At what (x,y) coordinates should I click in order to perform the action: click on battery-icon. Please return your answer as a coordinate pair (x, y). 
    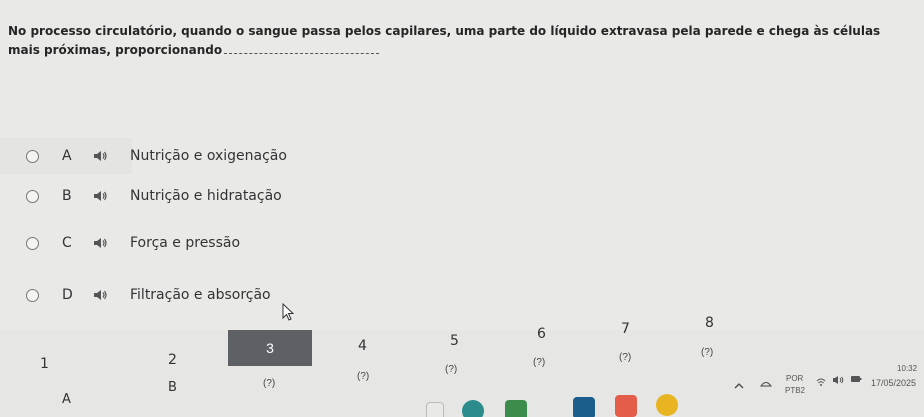
    Looking at the image, I should click on (856, 379).